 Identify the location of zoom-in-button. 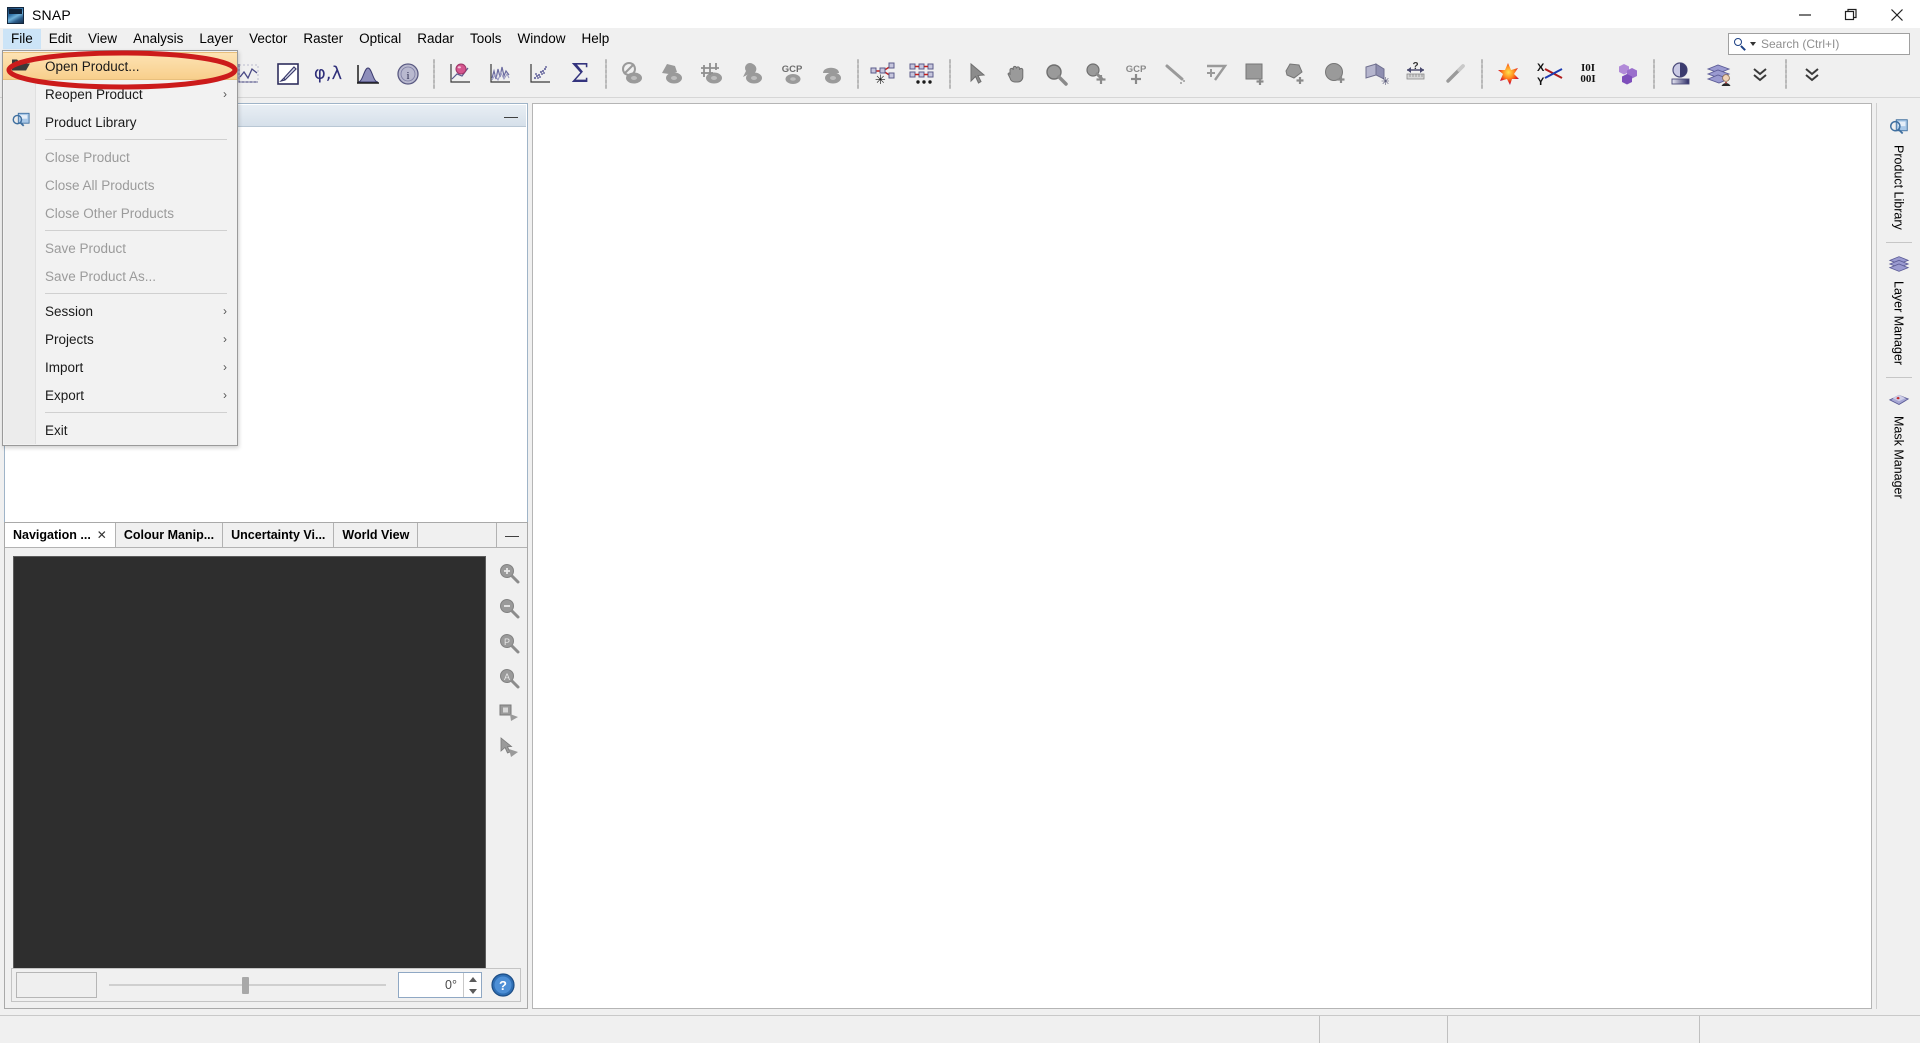
(509, 573).